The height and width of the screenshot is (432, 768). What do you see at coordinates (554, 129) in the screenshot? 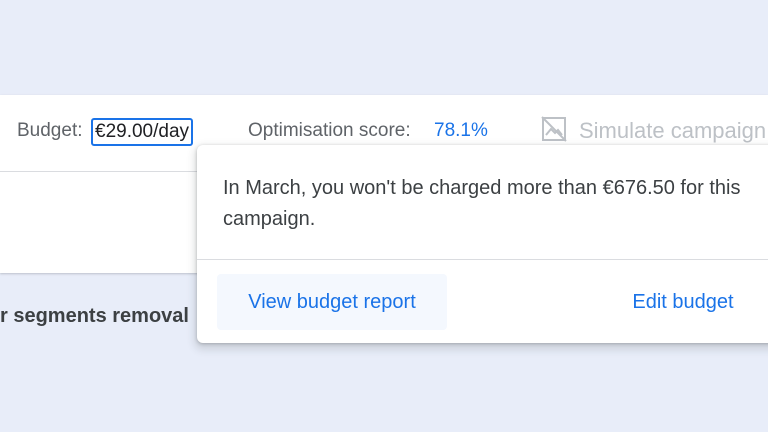
I see `image-off-icon` at bounding box center [554, 129].